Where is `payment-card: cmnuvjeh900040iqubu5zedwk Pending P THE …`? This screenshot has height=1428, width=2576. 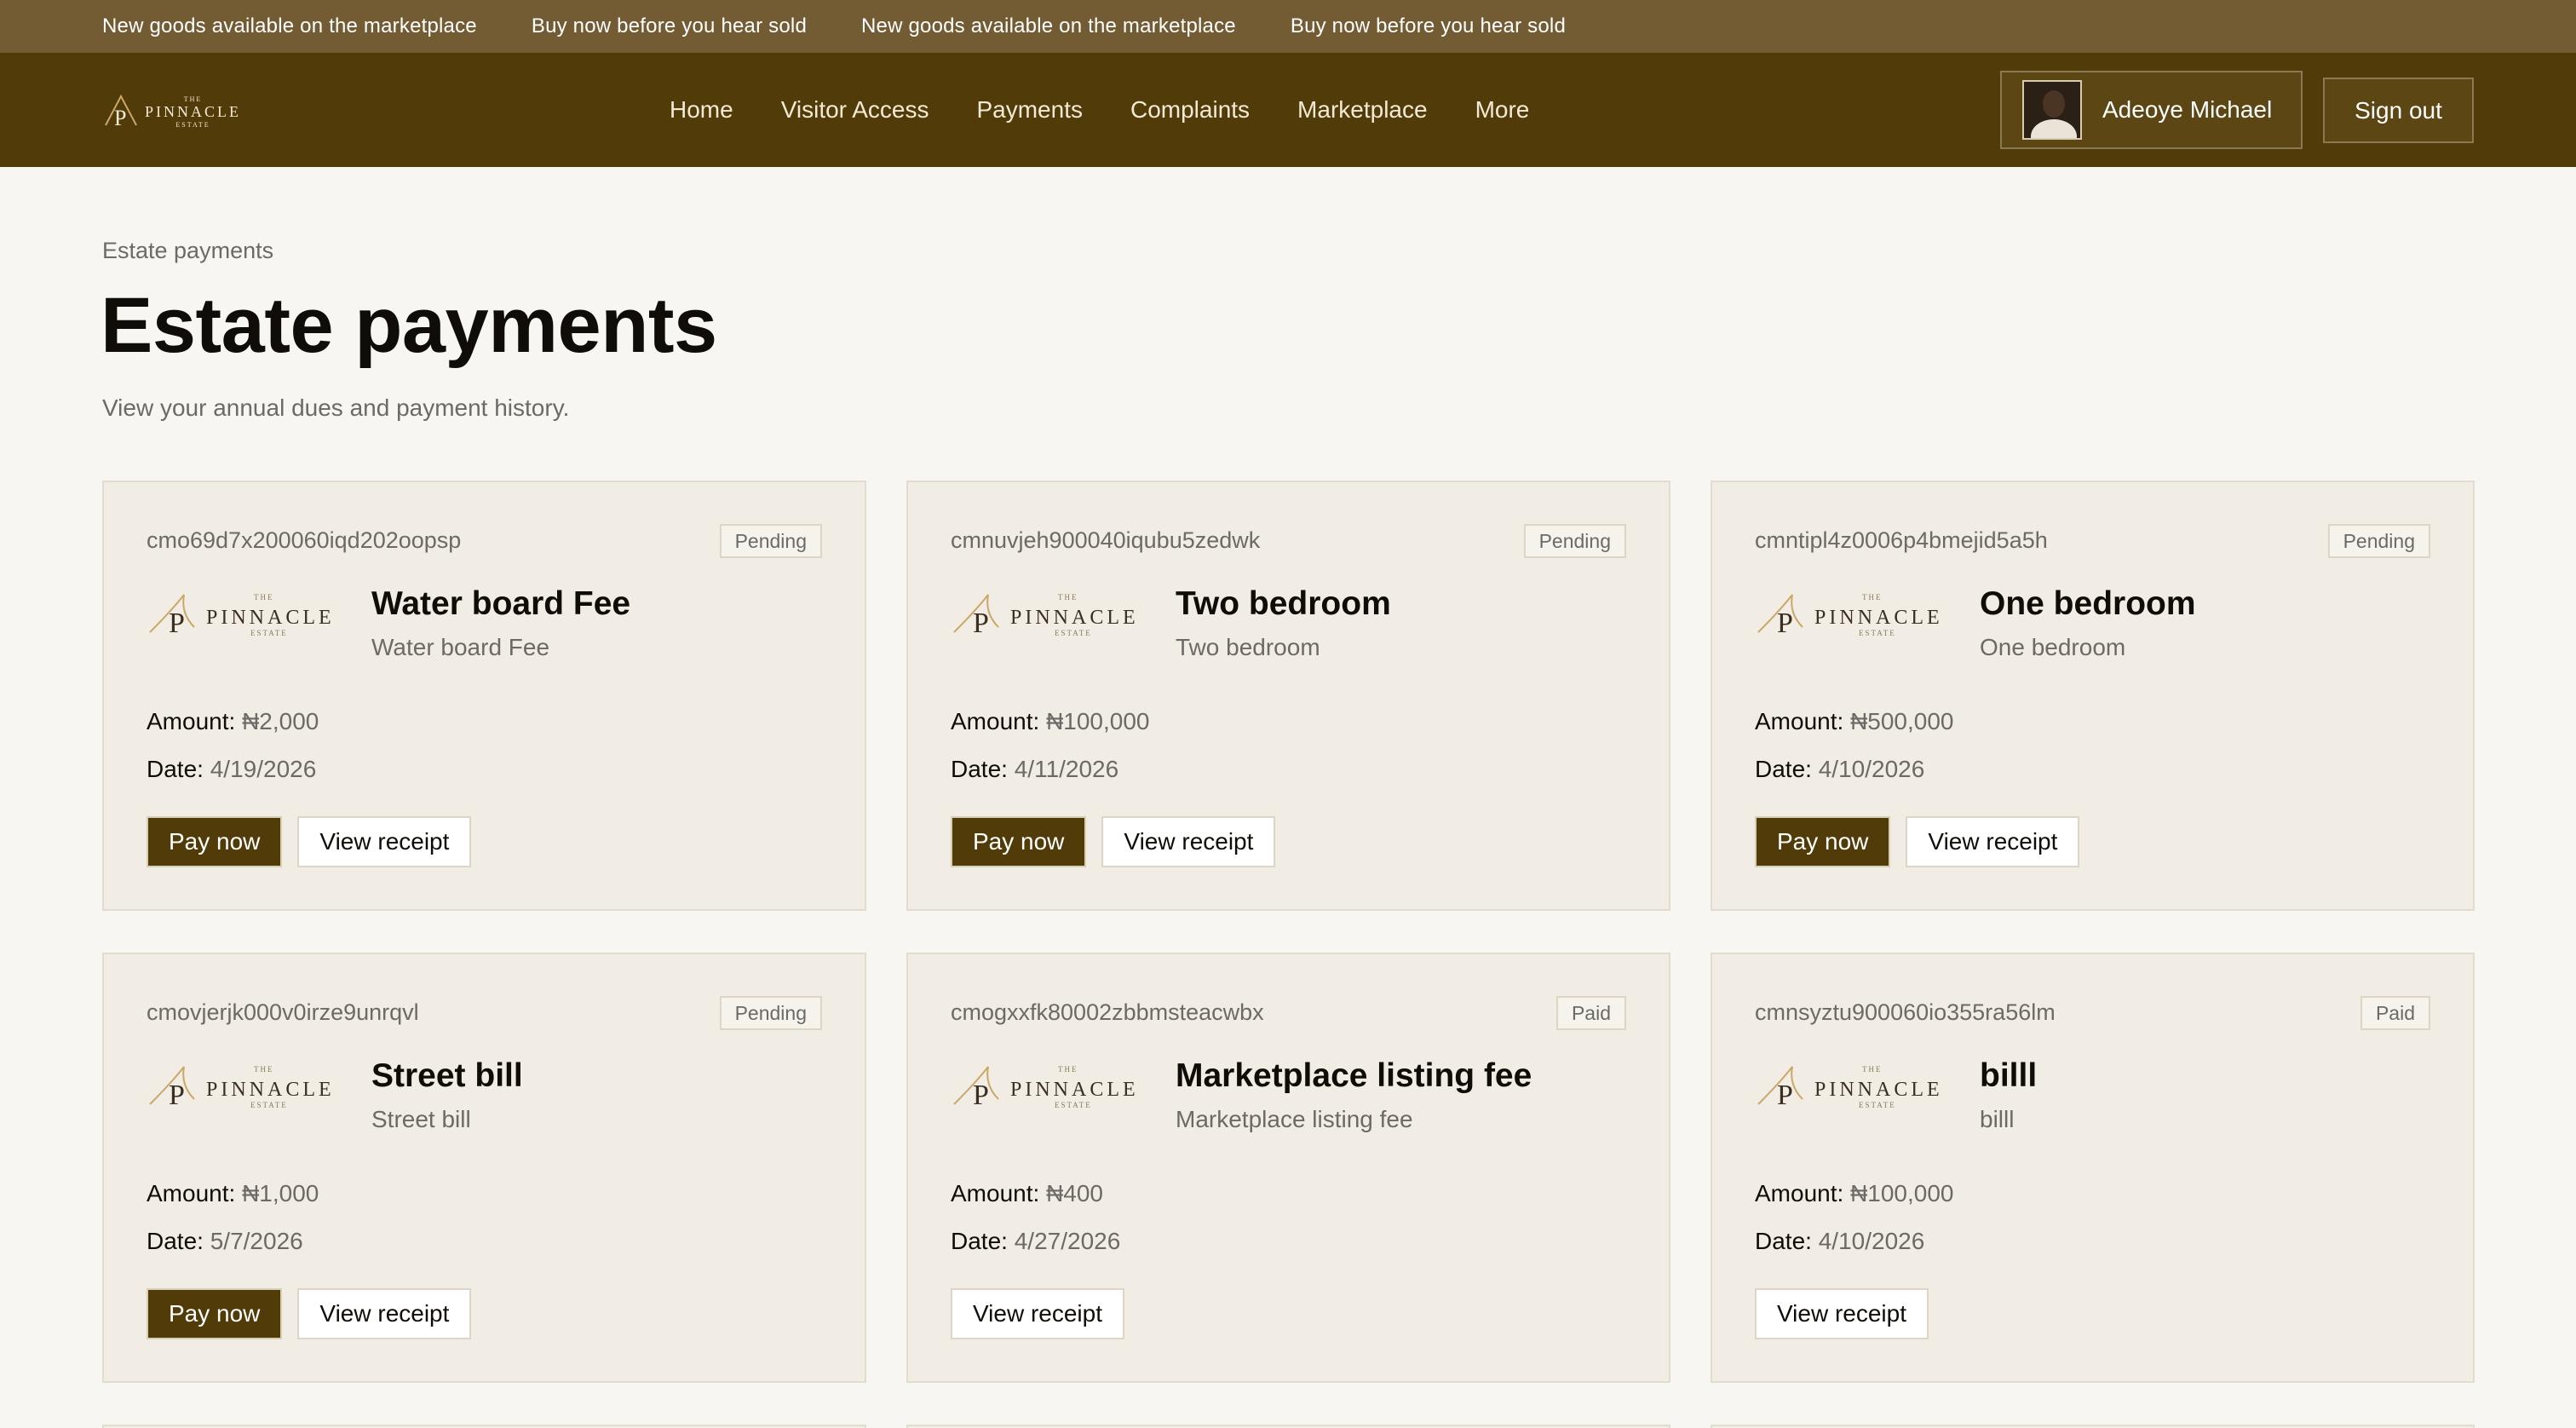
payment-card: cmnuvjeh900040iqubu5zedwk Pending P THE … is located at coordinates (1288, 696).